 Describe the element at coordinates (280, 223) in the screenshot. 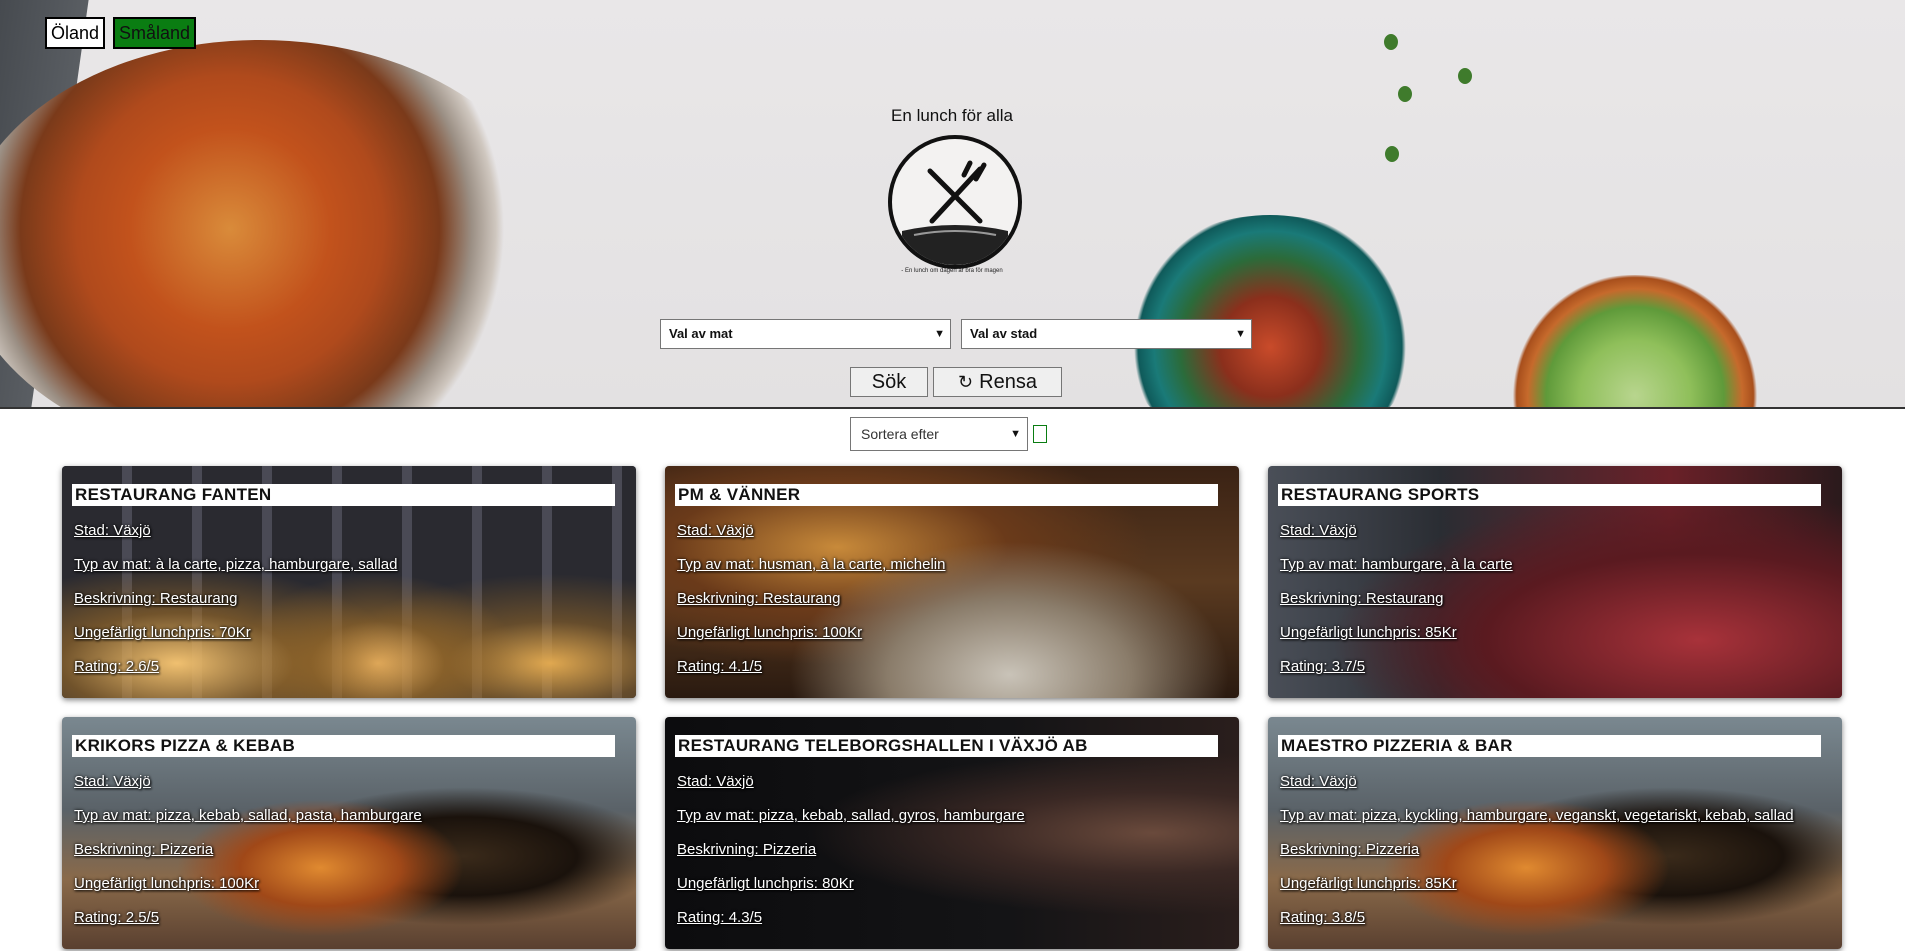

I see `hero-food-plate` at that location.